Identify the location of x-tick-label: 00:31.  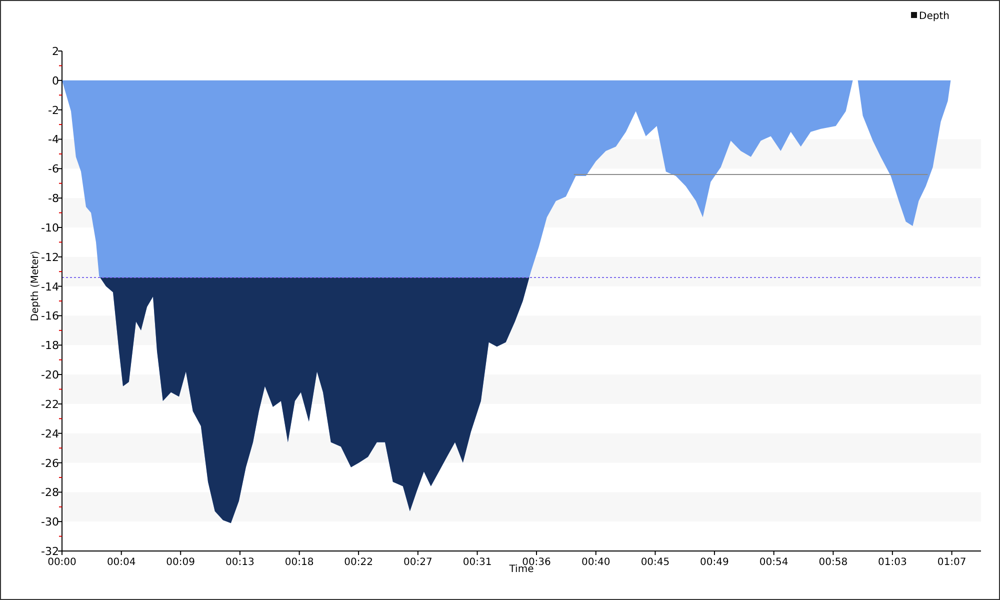
(477, 562).